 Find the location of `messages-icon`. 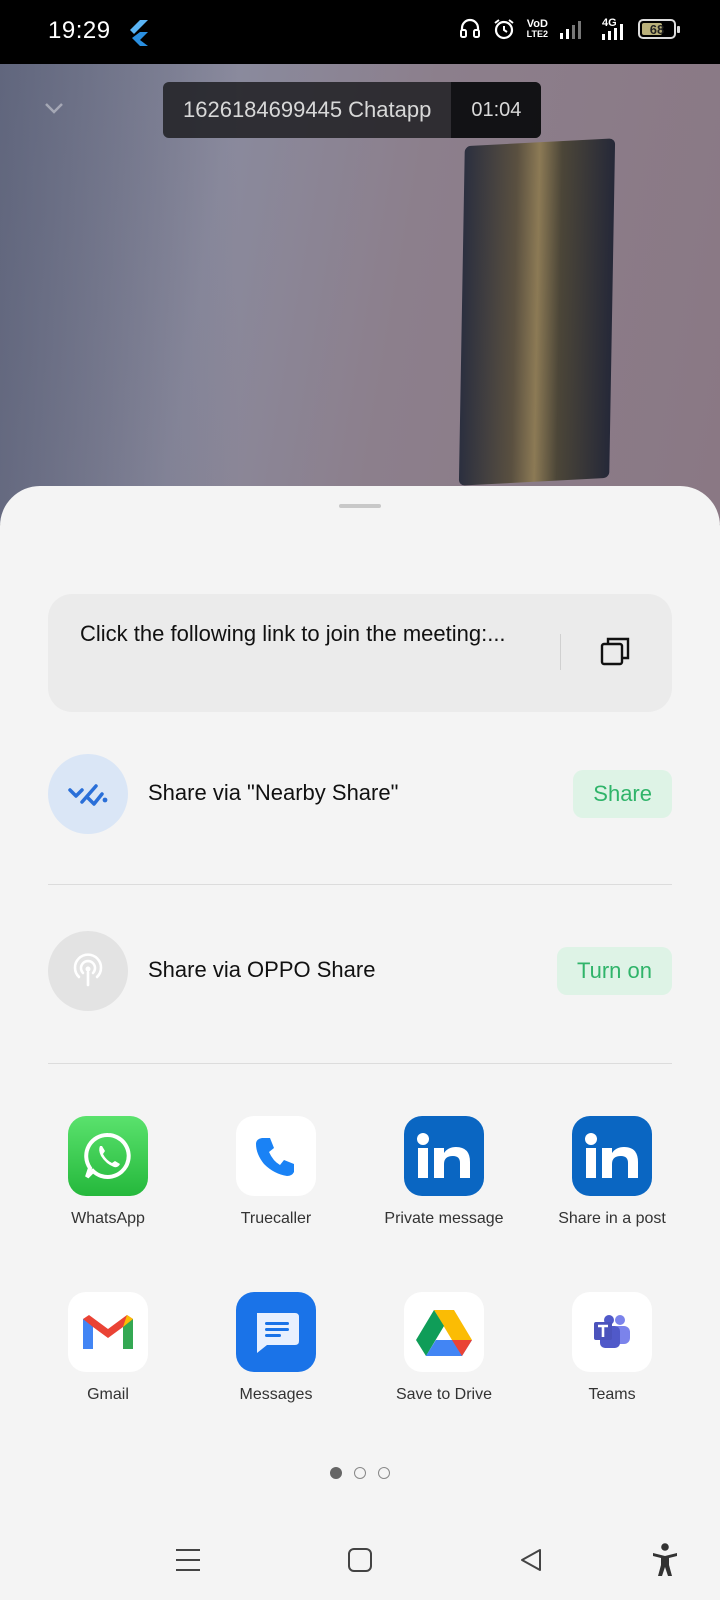

messages-icon is located at coordinates (276, 1332).